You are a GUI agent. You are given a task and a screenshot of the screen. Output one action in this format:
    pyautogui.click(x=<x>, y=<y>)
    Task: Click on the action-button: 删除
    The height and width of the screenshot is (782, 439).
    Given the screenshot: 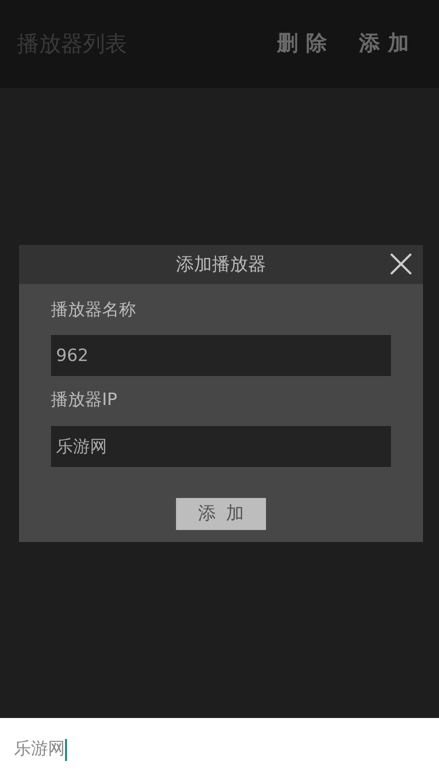 What is the action you would take?
    pyautogui.click(x=306, y=44)
    